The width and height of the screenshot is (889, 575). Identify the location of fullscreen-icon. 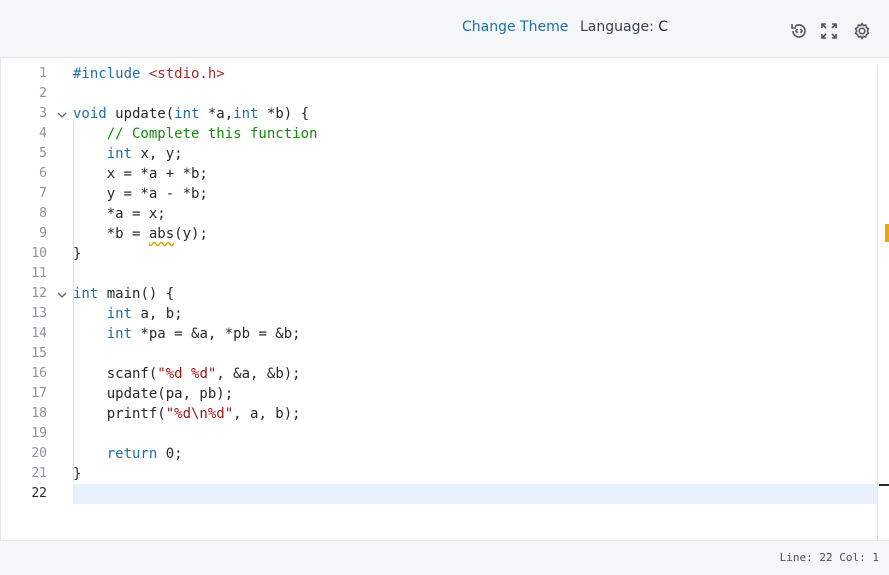
(829, 31).